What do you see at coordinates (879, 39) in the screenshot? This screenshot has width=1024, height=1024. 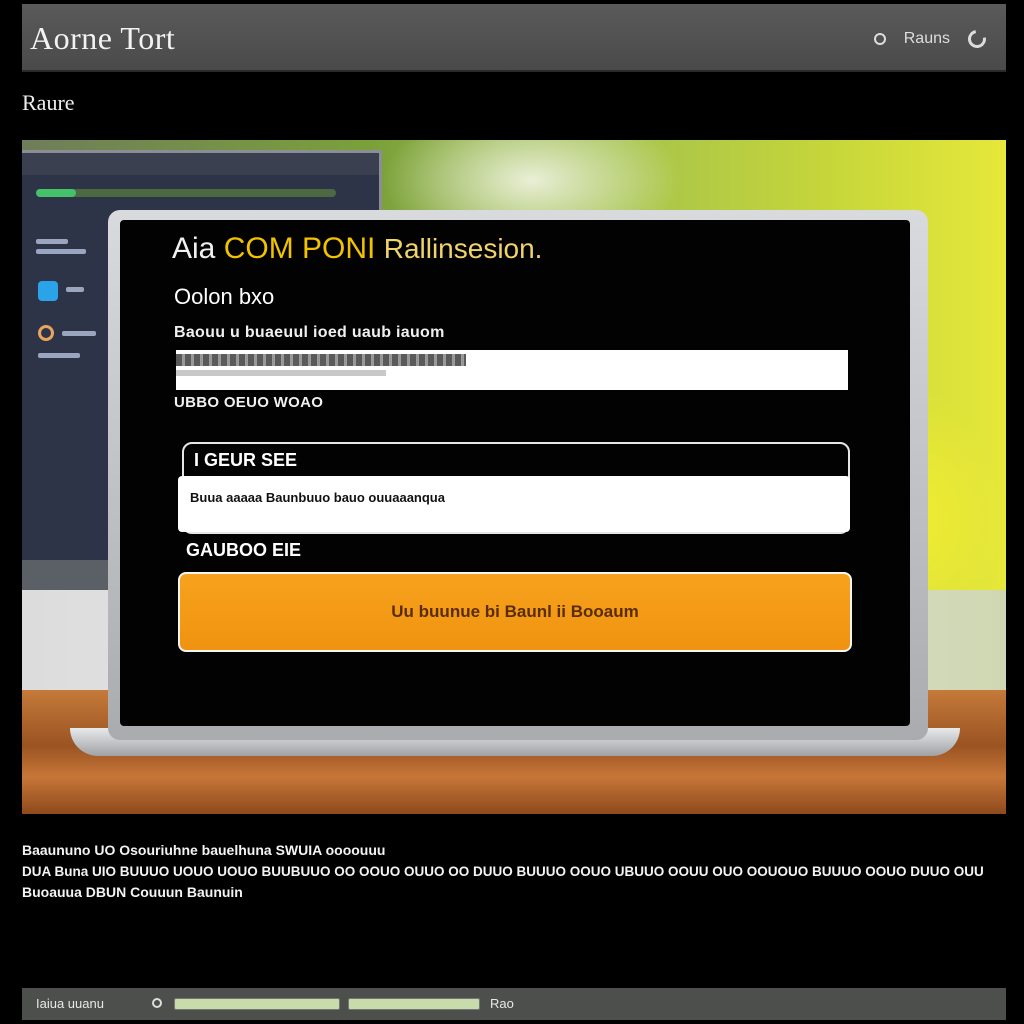 I see `status-circle-icon` at bounding box center [879, 39].